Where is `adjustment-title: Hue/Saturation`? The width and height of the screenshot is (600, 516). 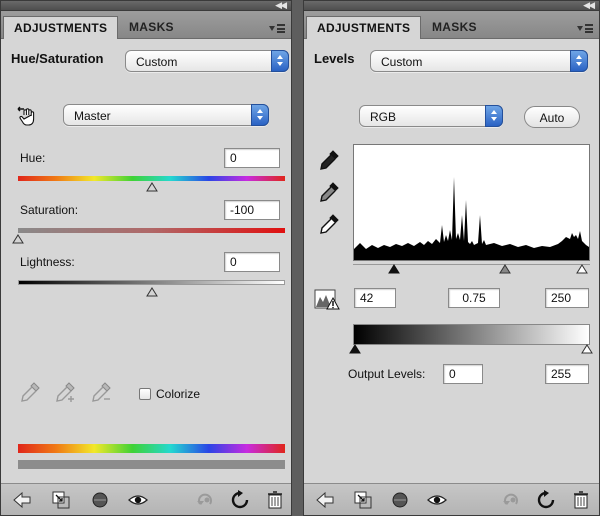
adjustment-title: Hue/Saturation is located at coordinates (57, 58).